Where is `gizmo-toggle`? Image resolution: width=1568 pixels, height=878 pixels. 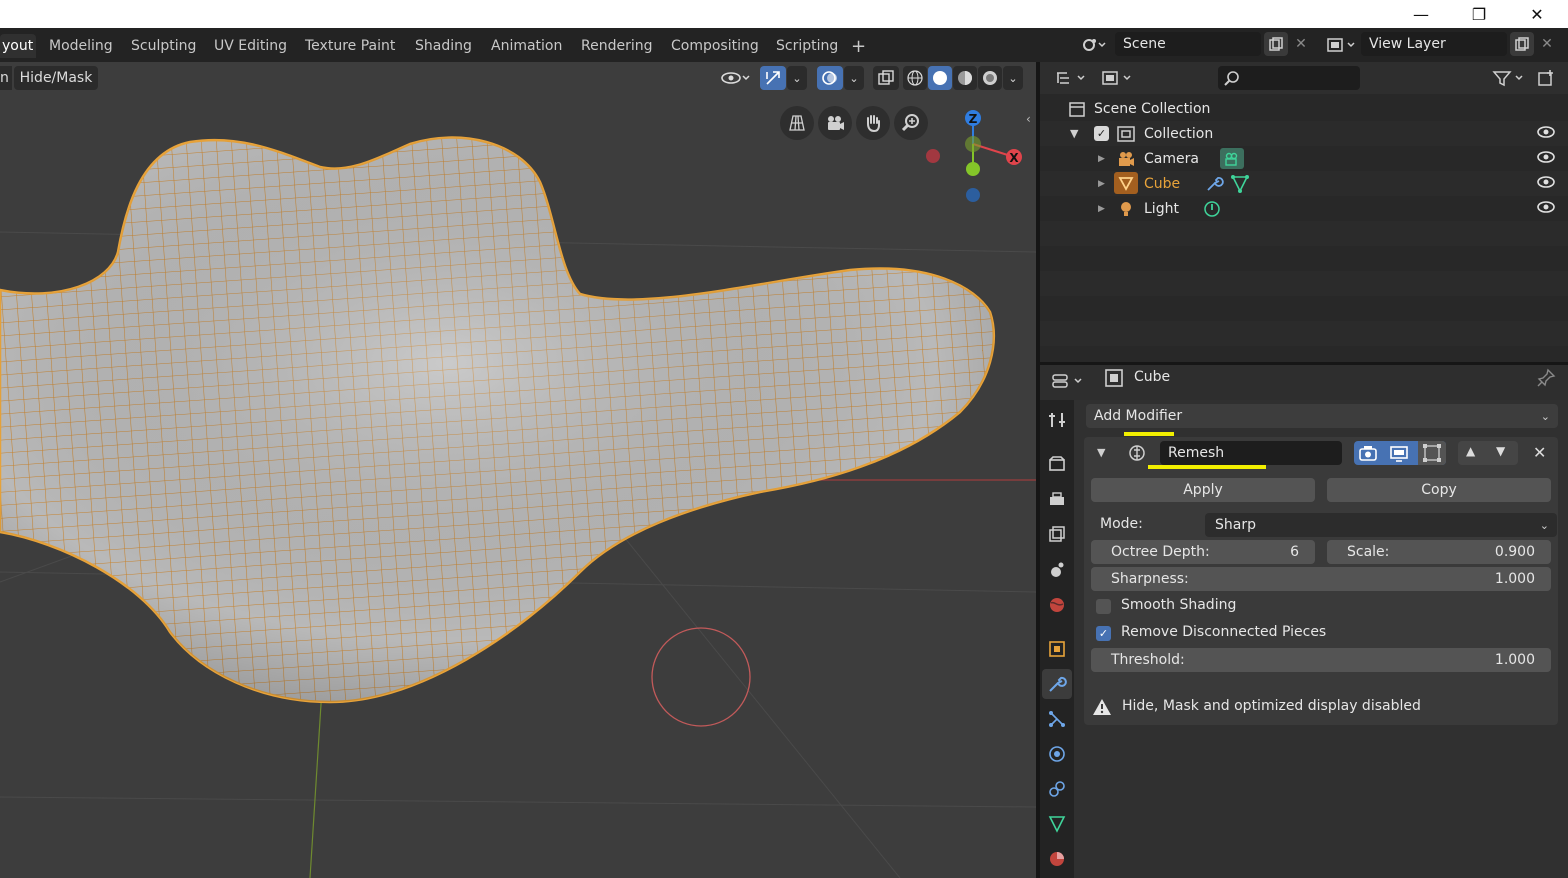 gizmo-toggle is located at coordinates (773, 78).